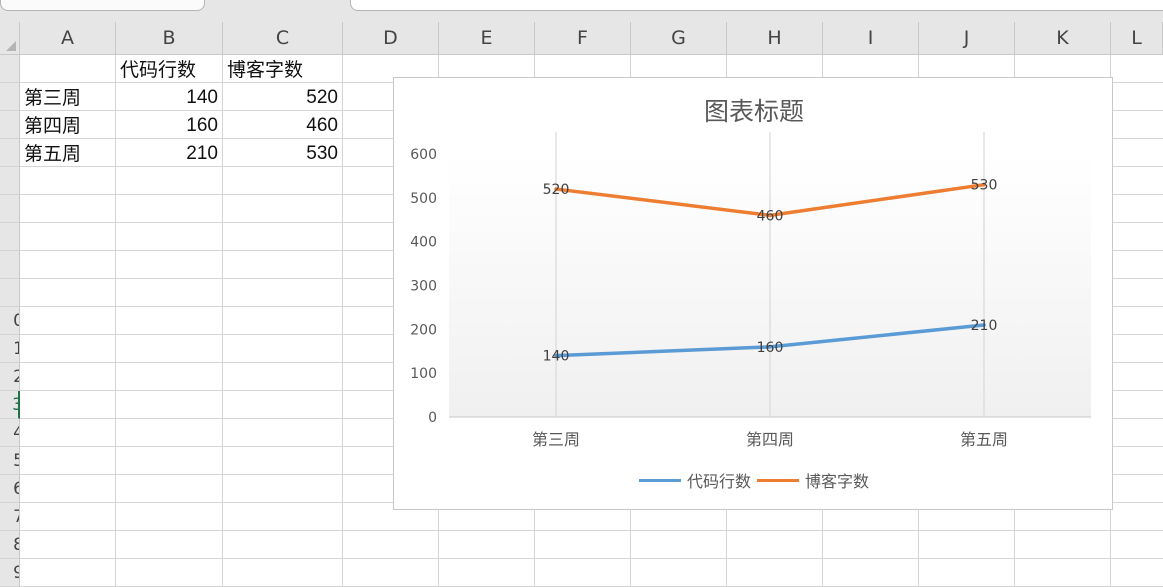  Describe the element at coordinates (770, 216) in the screenshot. I see `data-label: 460` at that location.